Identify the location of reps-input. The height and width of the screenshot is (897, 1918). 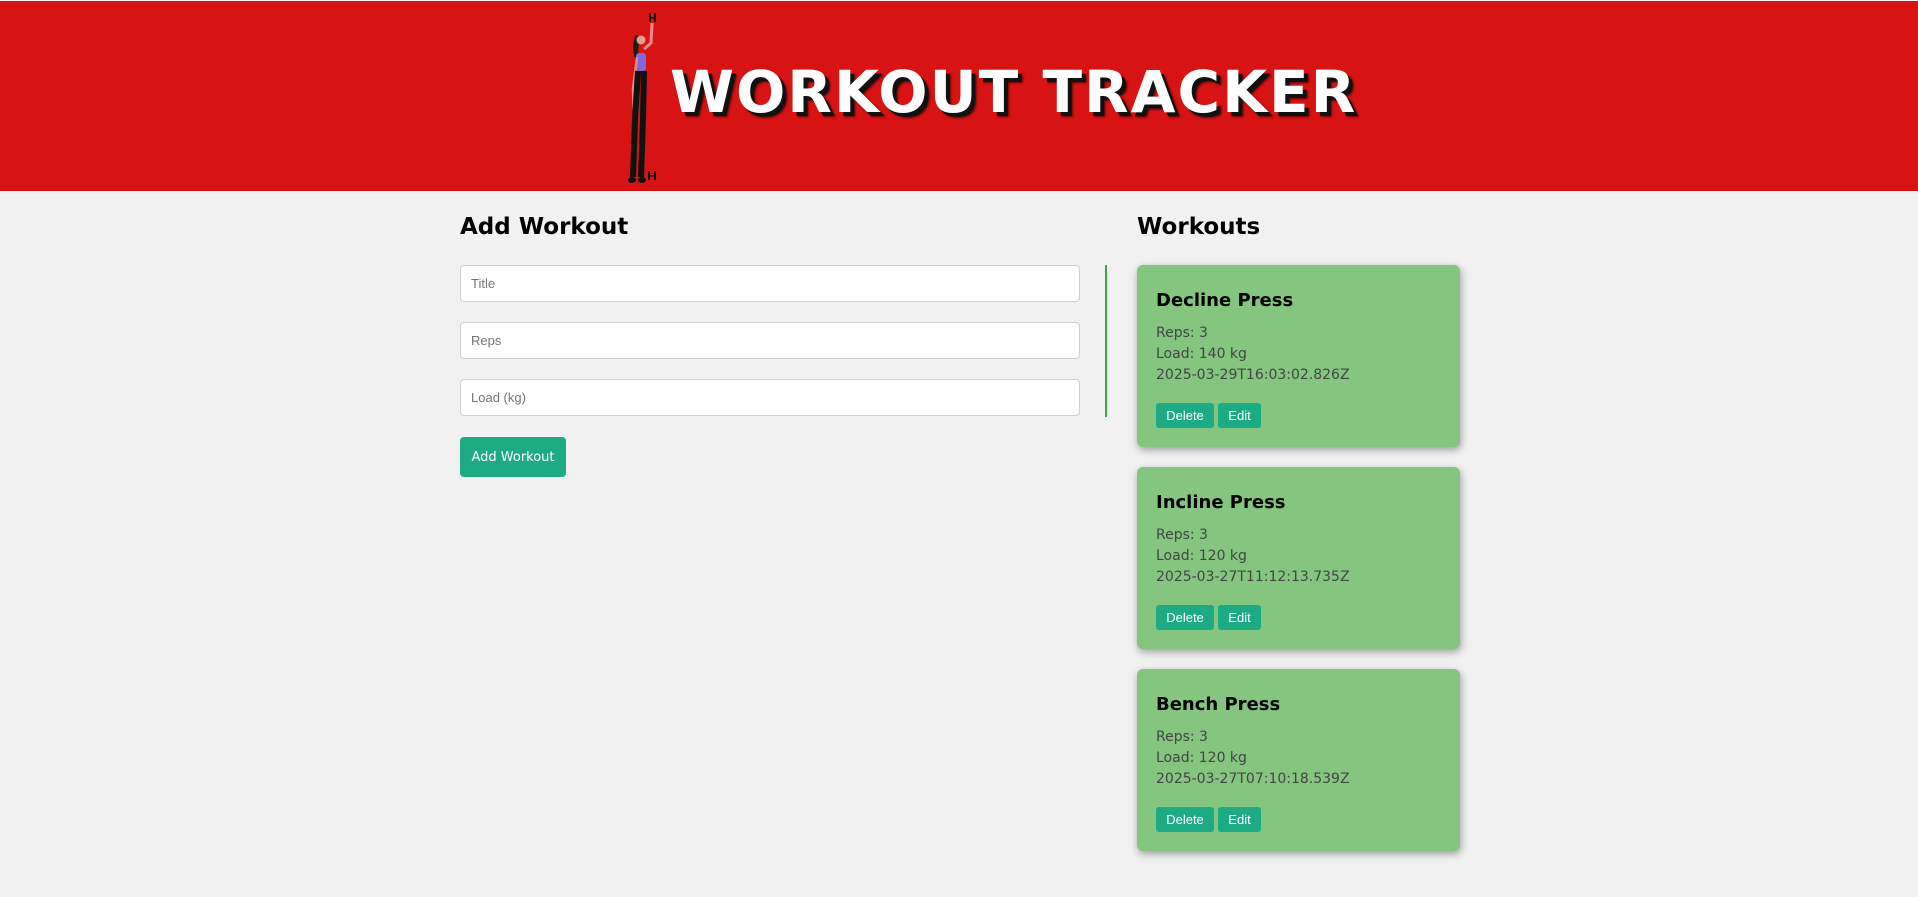
(770, 340).